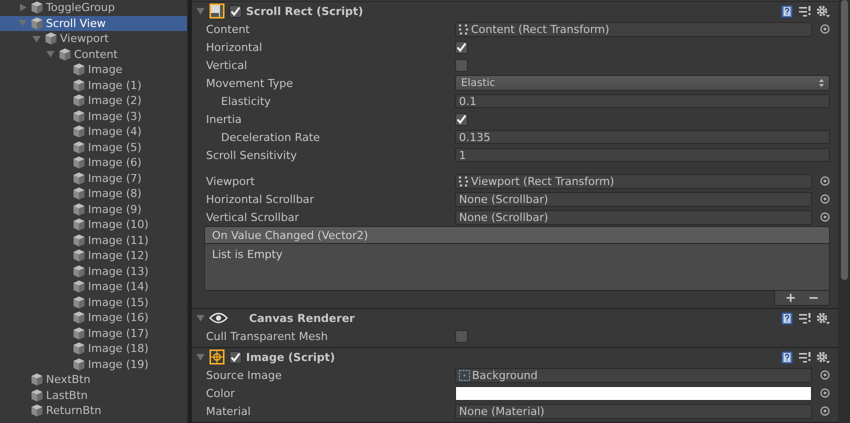 The width and height of the screenshot is (850, 423). What do you see at coordinates (93, 302) in the screenshot?
I see `tree-item: Image (15)` at bounding box center [93, 302].